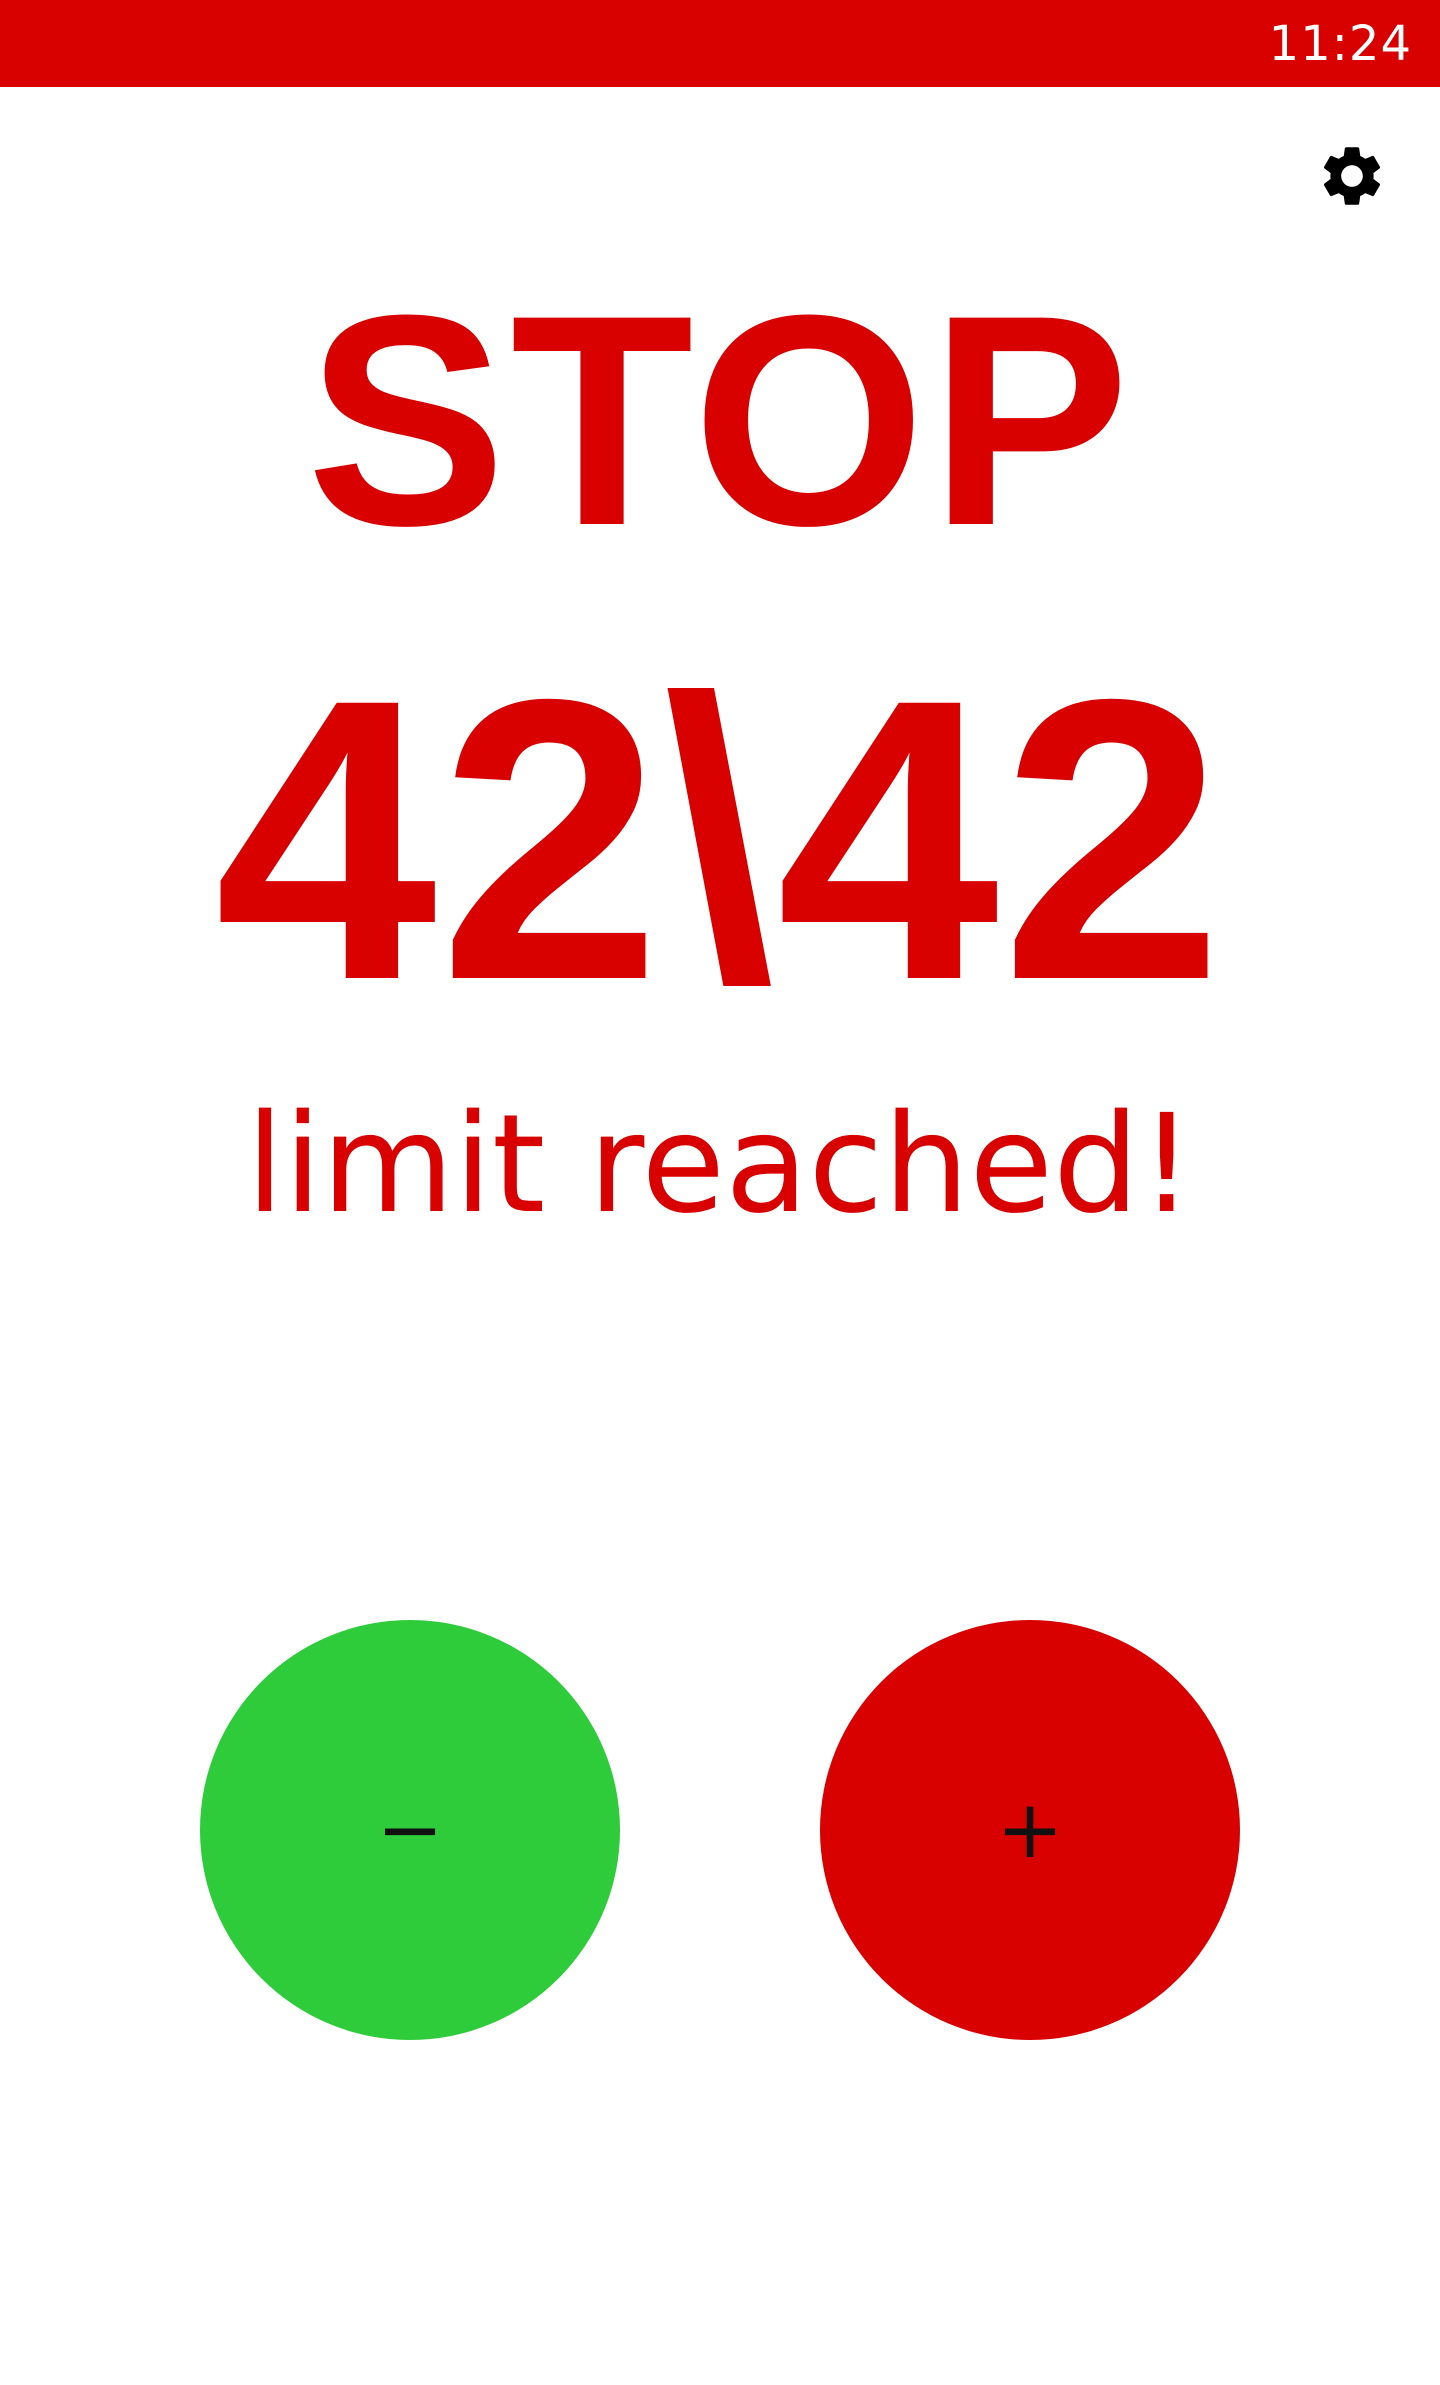  I want to click on stop-title: STOP, so click(720, 420).